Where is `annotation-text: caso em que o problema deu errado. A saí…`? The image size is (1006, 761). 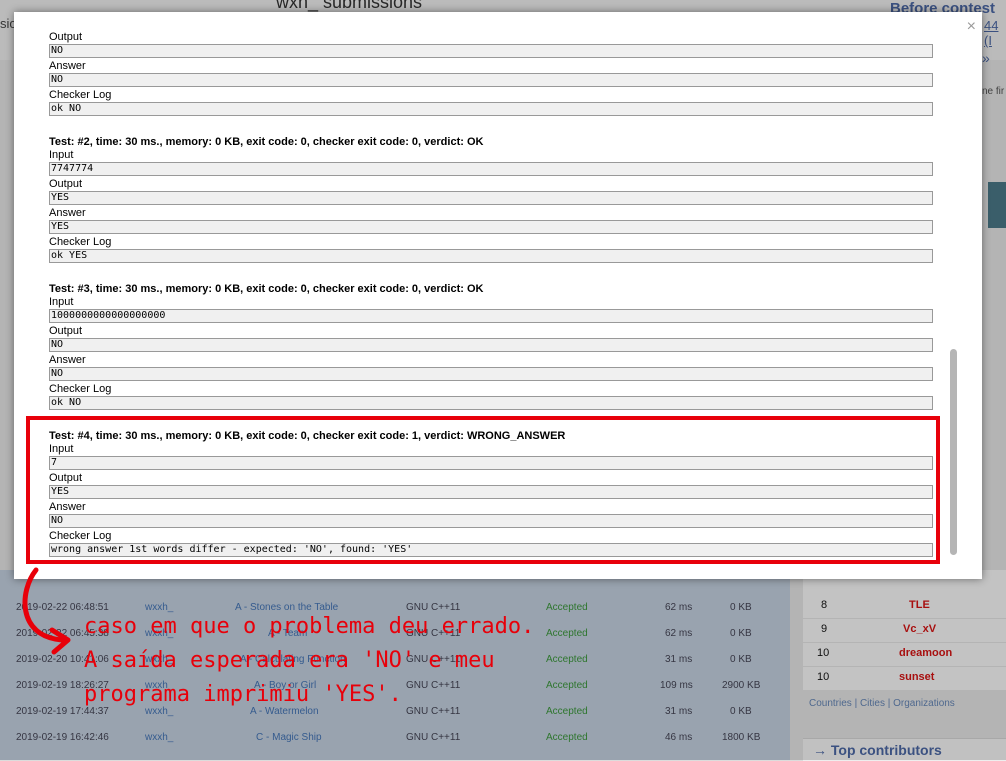 annotation-text: caso em que o problema deu errado. A saí… is located at coordinates (309, 661).